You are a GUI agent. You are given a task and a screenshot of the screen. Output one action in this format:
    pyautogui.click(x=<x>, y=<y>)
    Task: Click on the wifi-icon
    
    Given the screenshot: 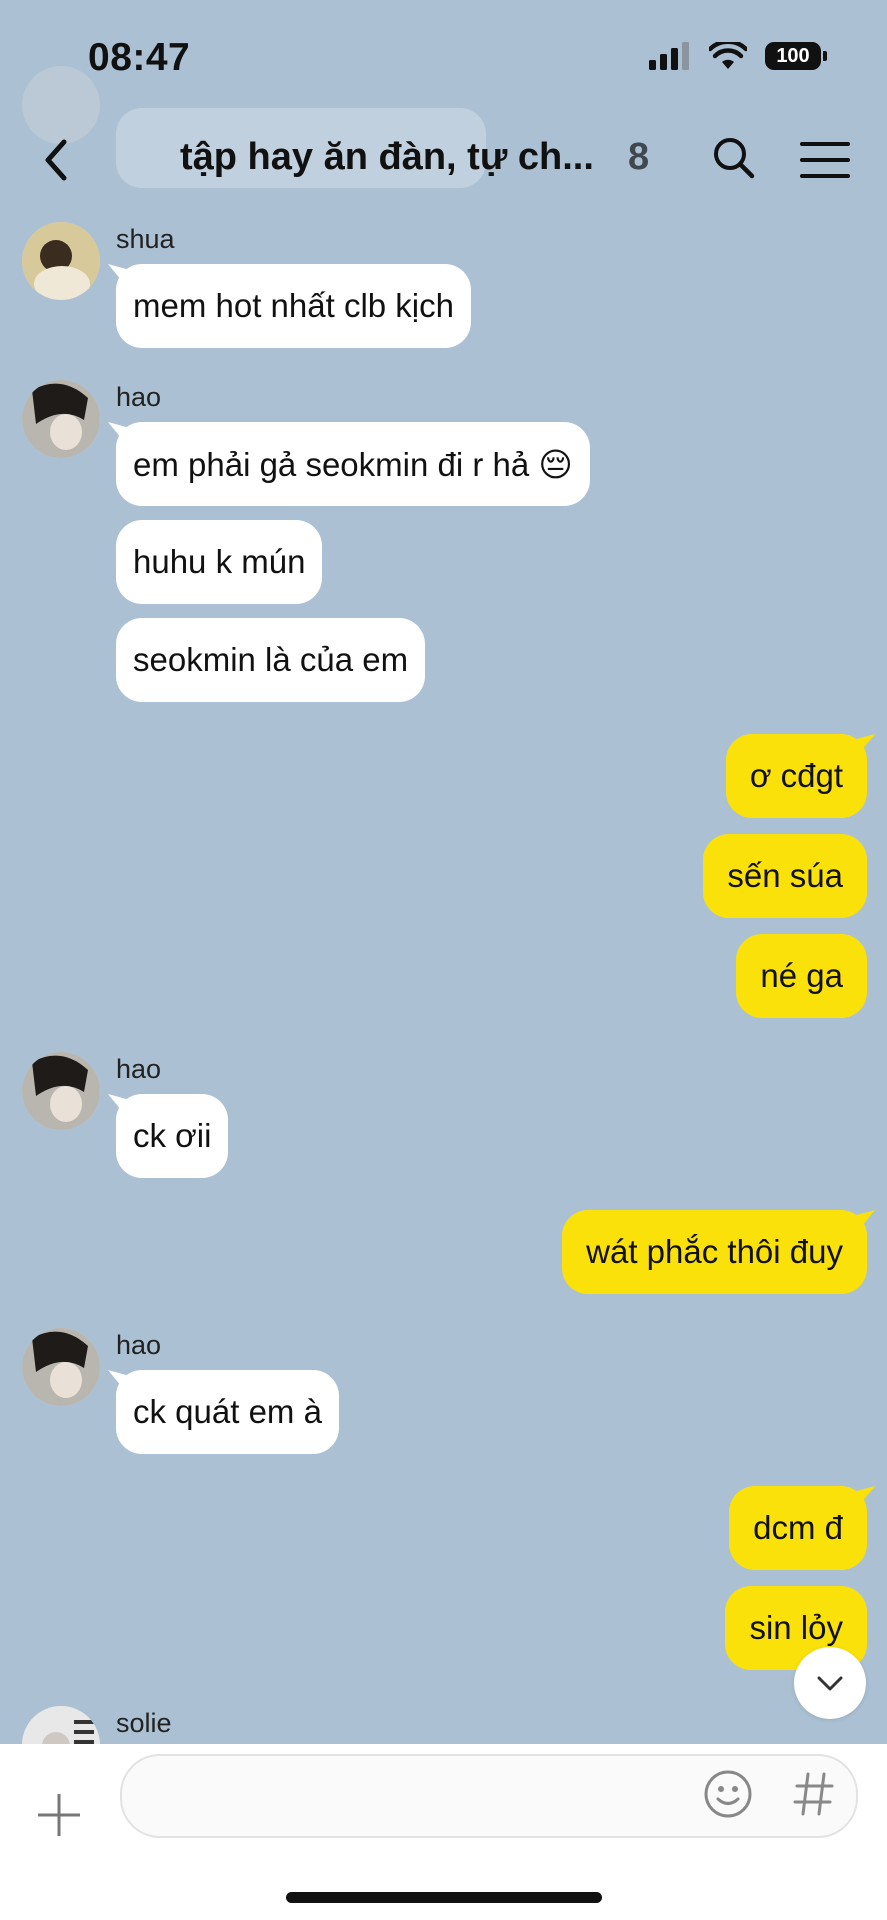 What is the action you would take?
    pyautogui.click(x=728, y=55)
    